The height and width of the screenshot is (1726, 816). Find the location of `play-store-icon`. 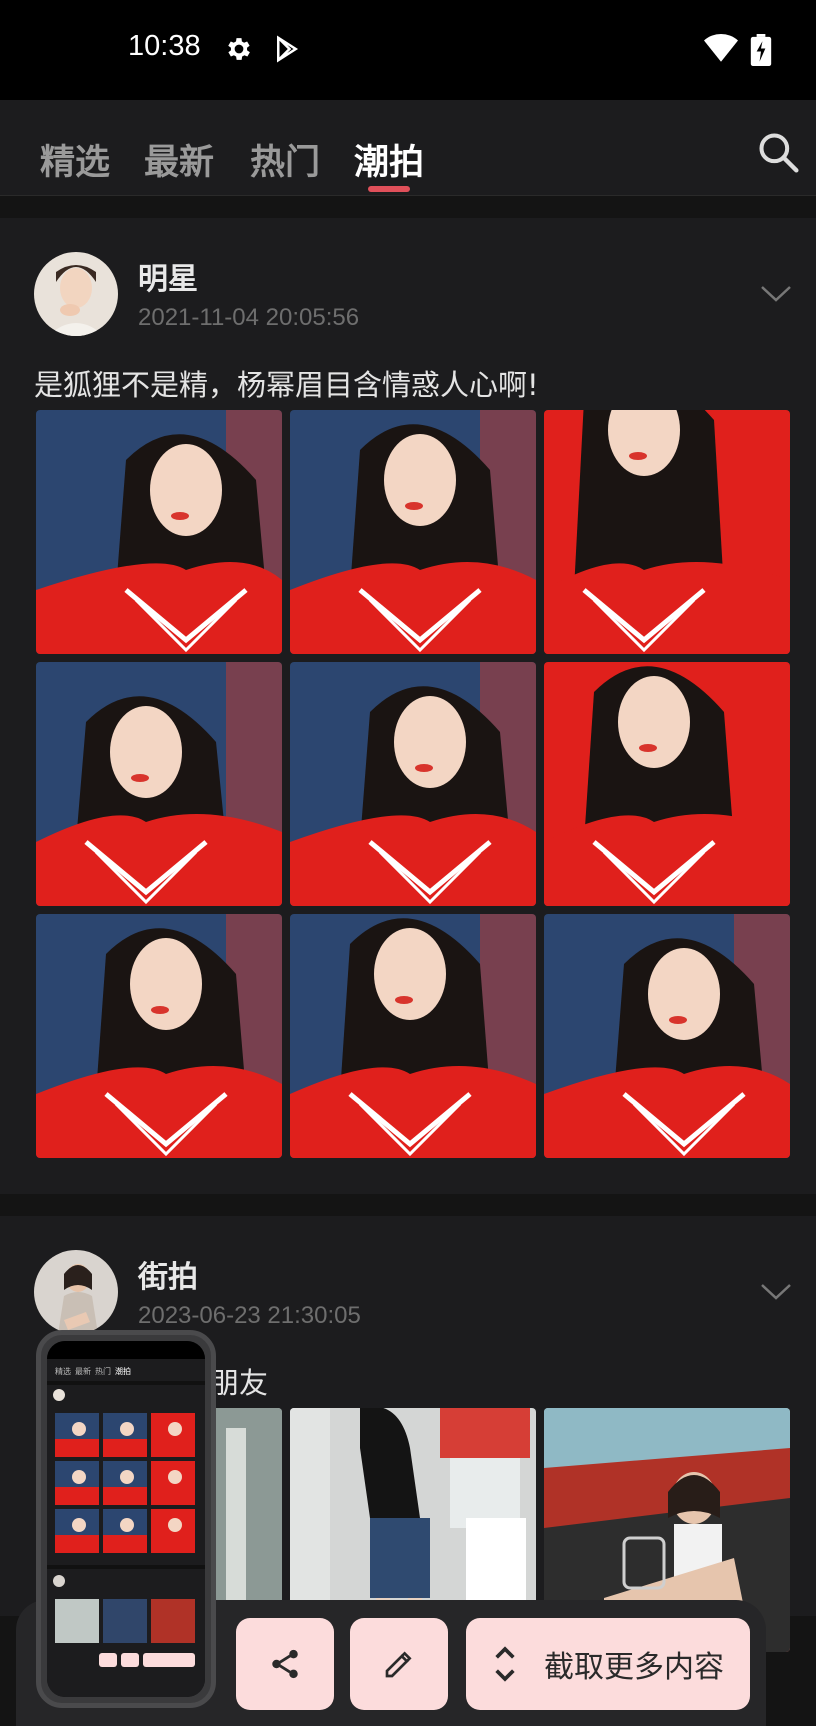

play-store-icon is located at coordinates (288, 49).